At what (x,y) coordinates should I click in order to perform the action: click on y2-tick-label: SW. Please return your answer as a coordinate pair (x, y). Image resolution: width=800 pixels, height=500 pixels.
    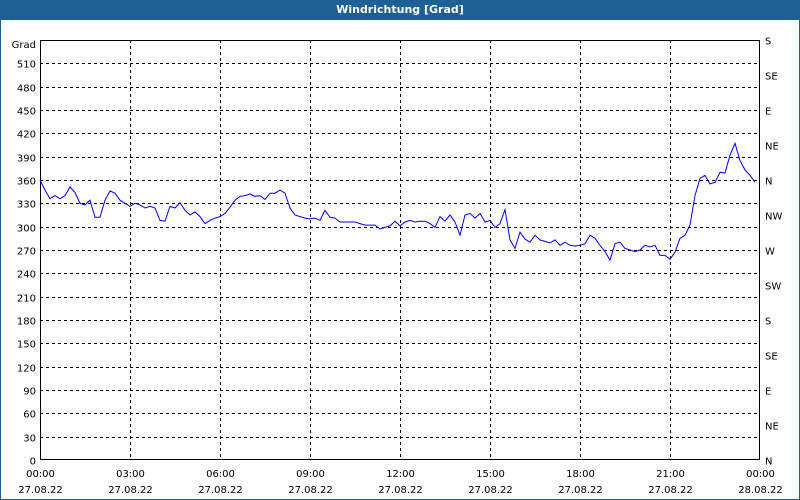
    Looking at the image, I should click on (773, 287).